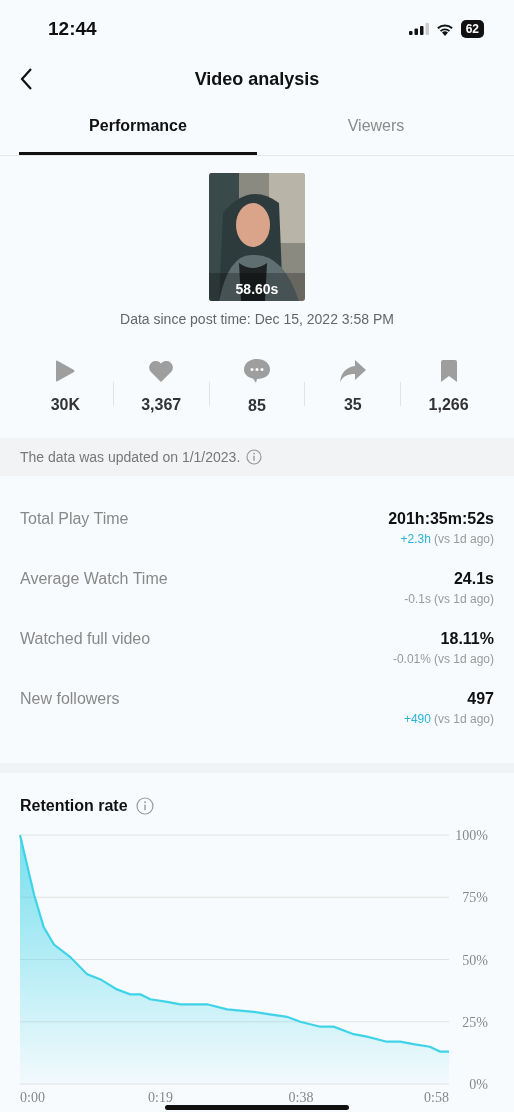 The image size is (514, 1112). Describe the element at coordinates (467, 639) in the screenshot. I see `metric-value: 18.11%` at that location.